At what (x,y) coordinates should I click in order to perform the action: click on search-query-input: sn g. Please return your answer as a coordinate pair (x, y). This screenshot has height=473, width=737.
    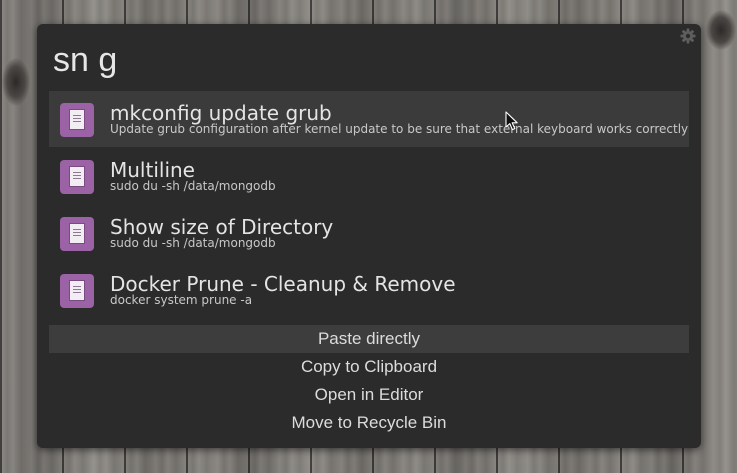
    Looking at the image, I should click on (85, 60).